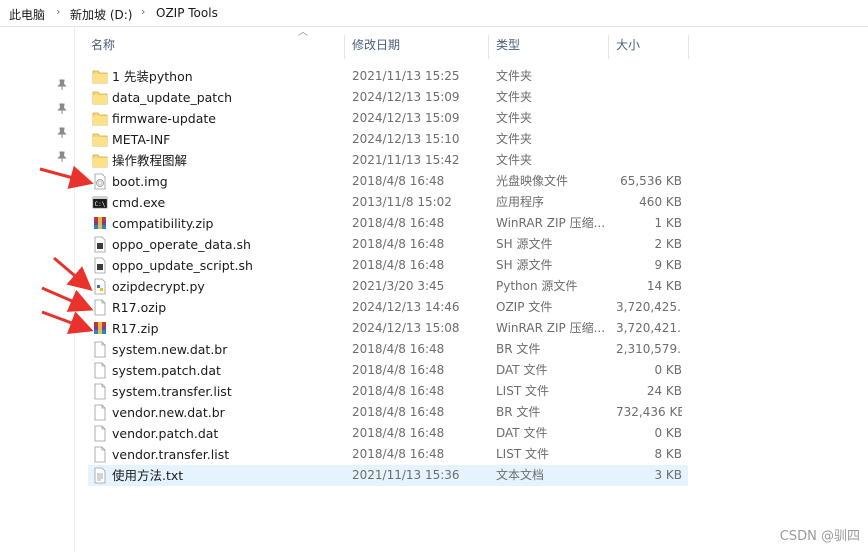 The image size is (868, 552). I want to click on file-size: 0 KB, so click(668, 433).